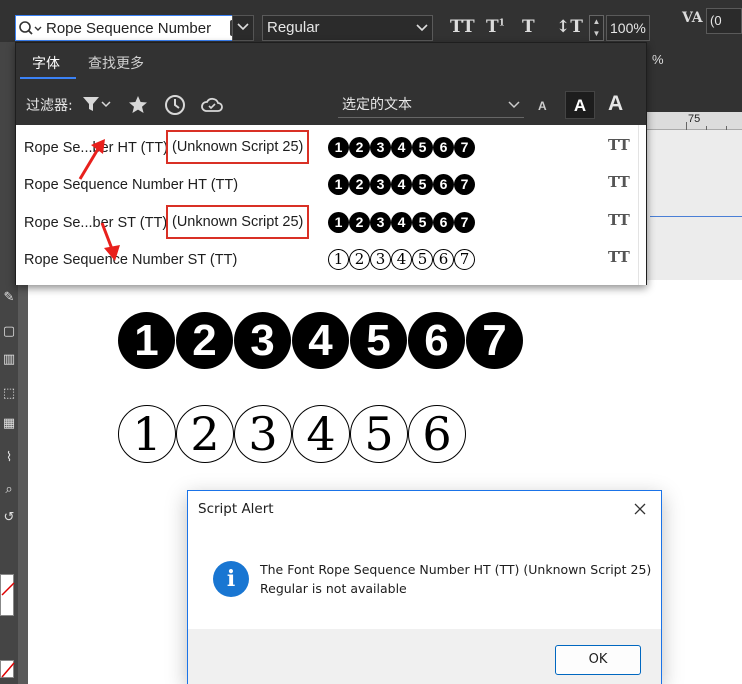 The image size is (742, 684). What do you see at coordinates (694, 205) in the screenshot?
I see `canvas-pasteboard` at bounding box center [694, 205].